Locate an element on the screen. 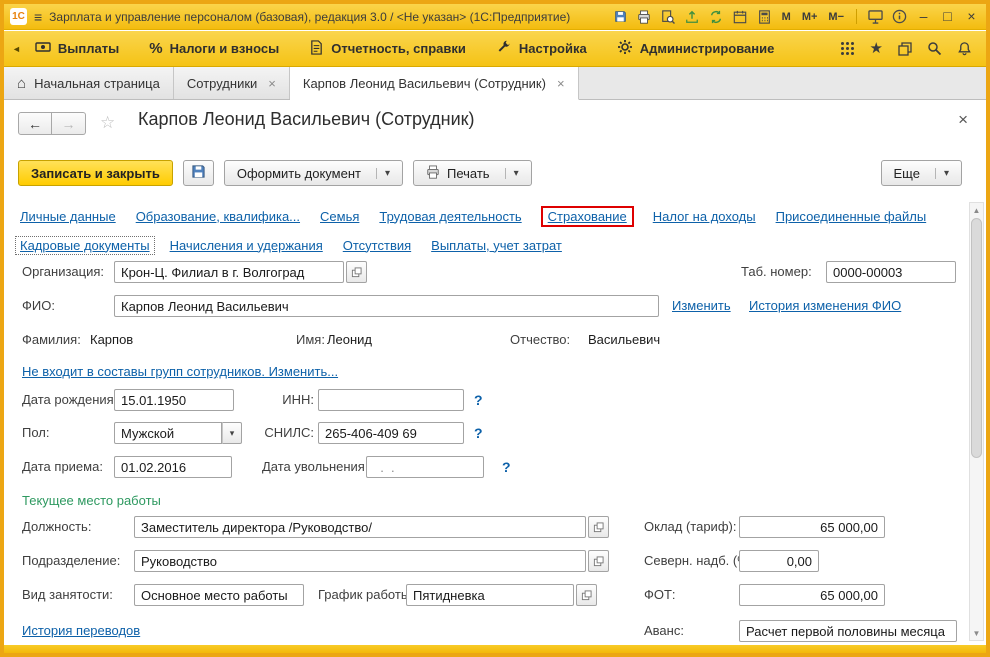 The image size is (990, 657). tab-employees: Сотрудники × is located at coordinates (231, 83).